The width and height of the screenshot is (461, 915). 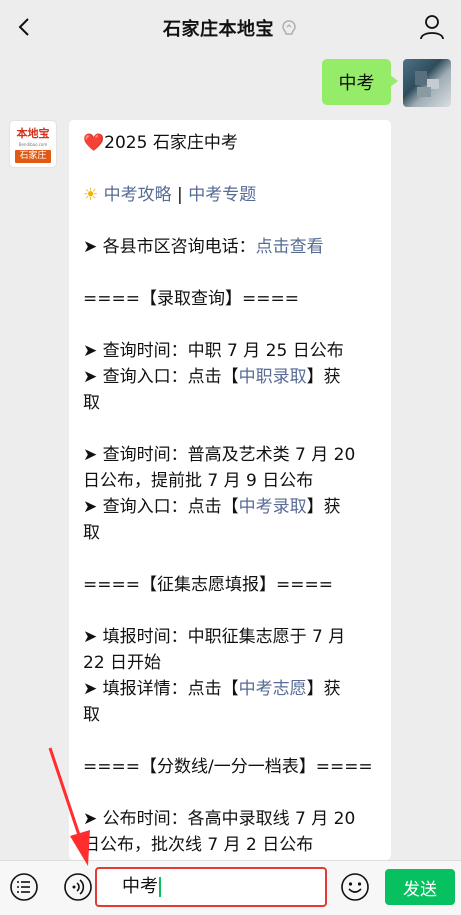 I want to click on profile-icon, so click(x=432, y=27).